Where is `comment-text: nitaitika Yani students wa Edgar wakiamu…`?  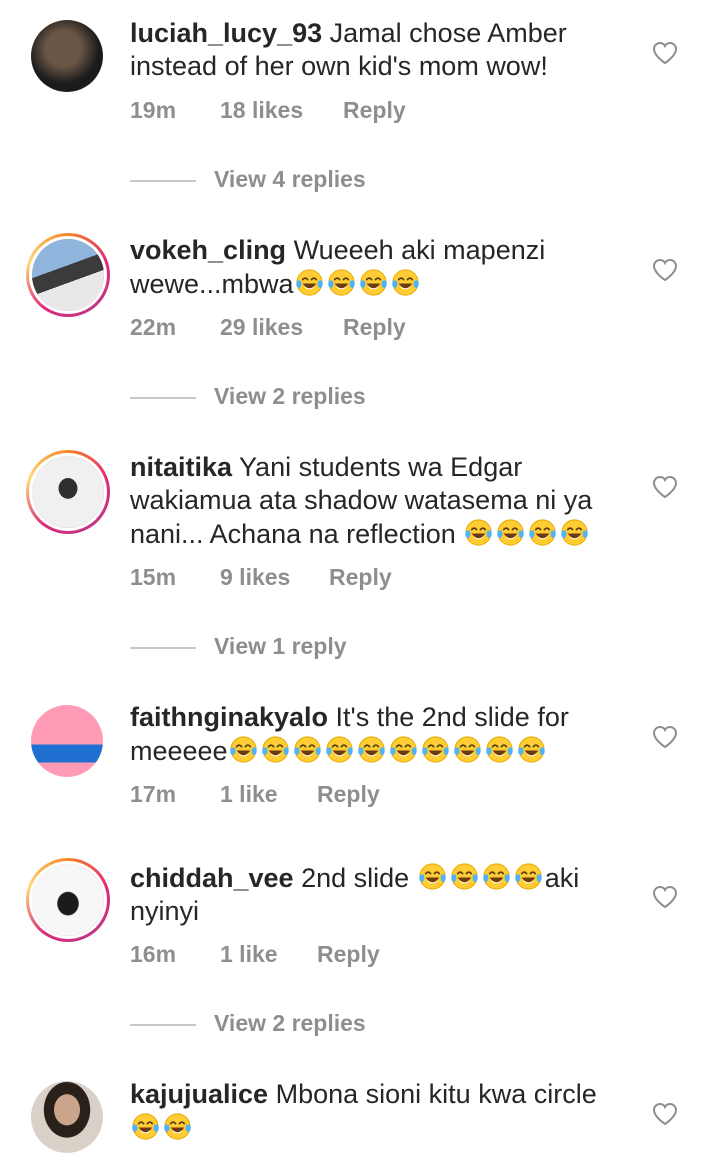 comment-text: nitaitika Yani students wa Edgar wakiamu… is located at coordinates (380, 501).